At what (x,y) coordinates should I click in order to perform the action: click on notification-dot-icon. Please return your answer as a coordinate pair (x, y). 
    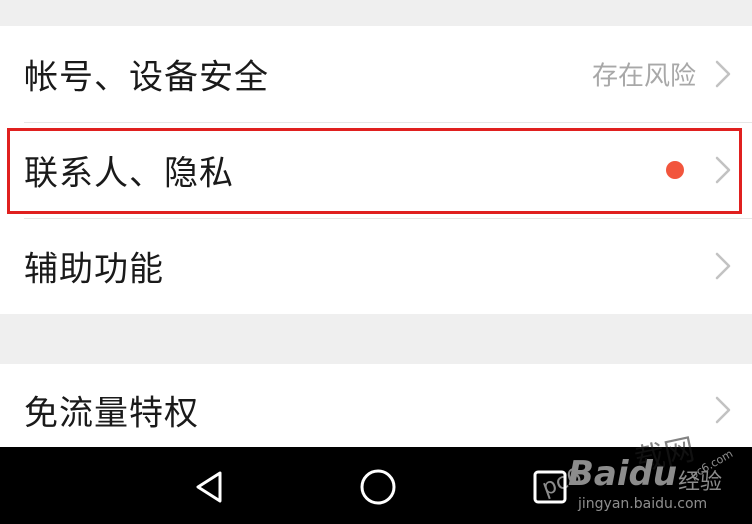
    Looking at the image, I should click on (675, 170).